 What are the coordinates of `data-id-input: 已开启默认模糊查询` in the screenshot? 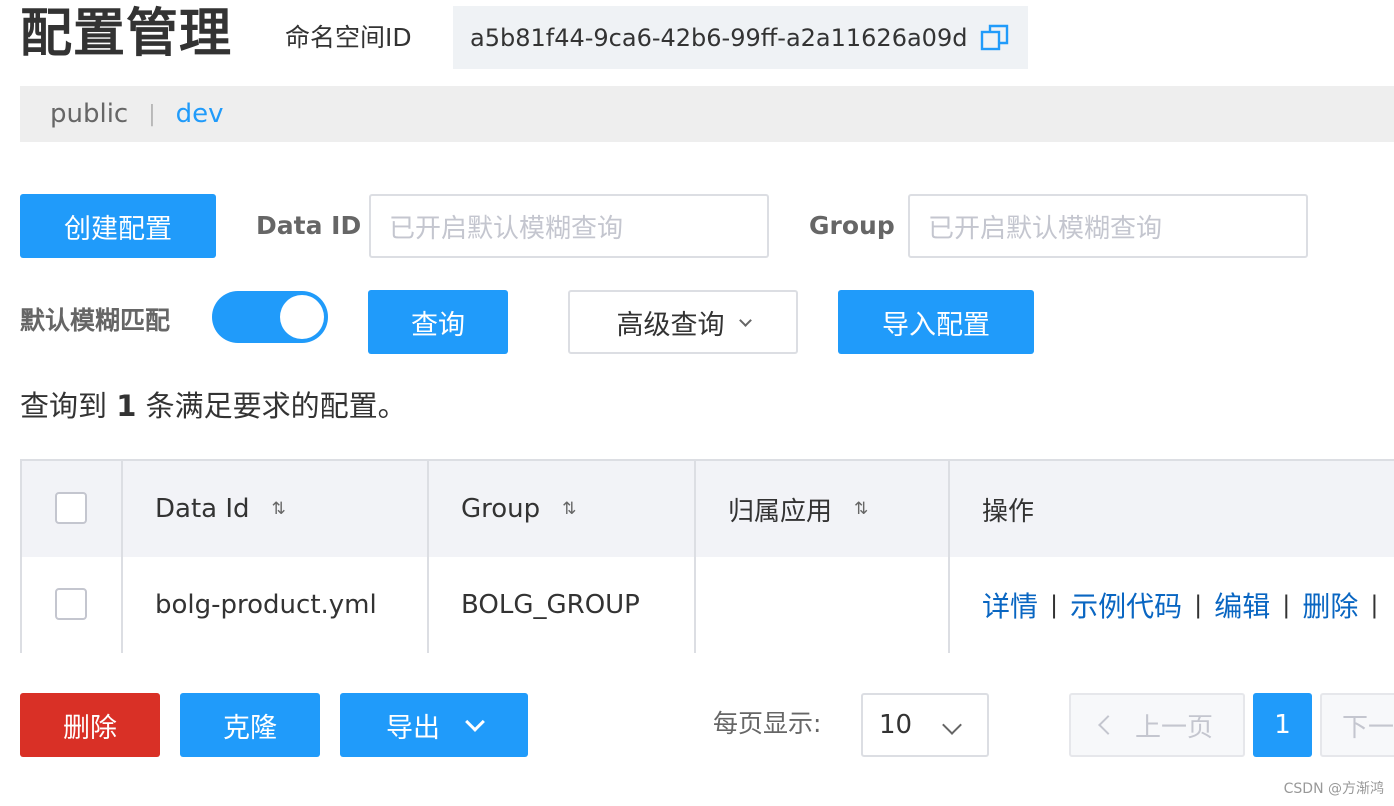 It's located at (569, 226).